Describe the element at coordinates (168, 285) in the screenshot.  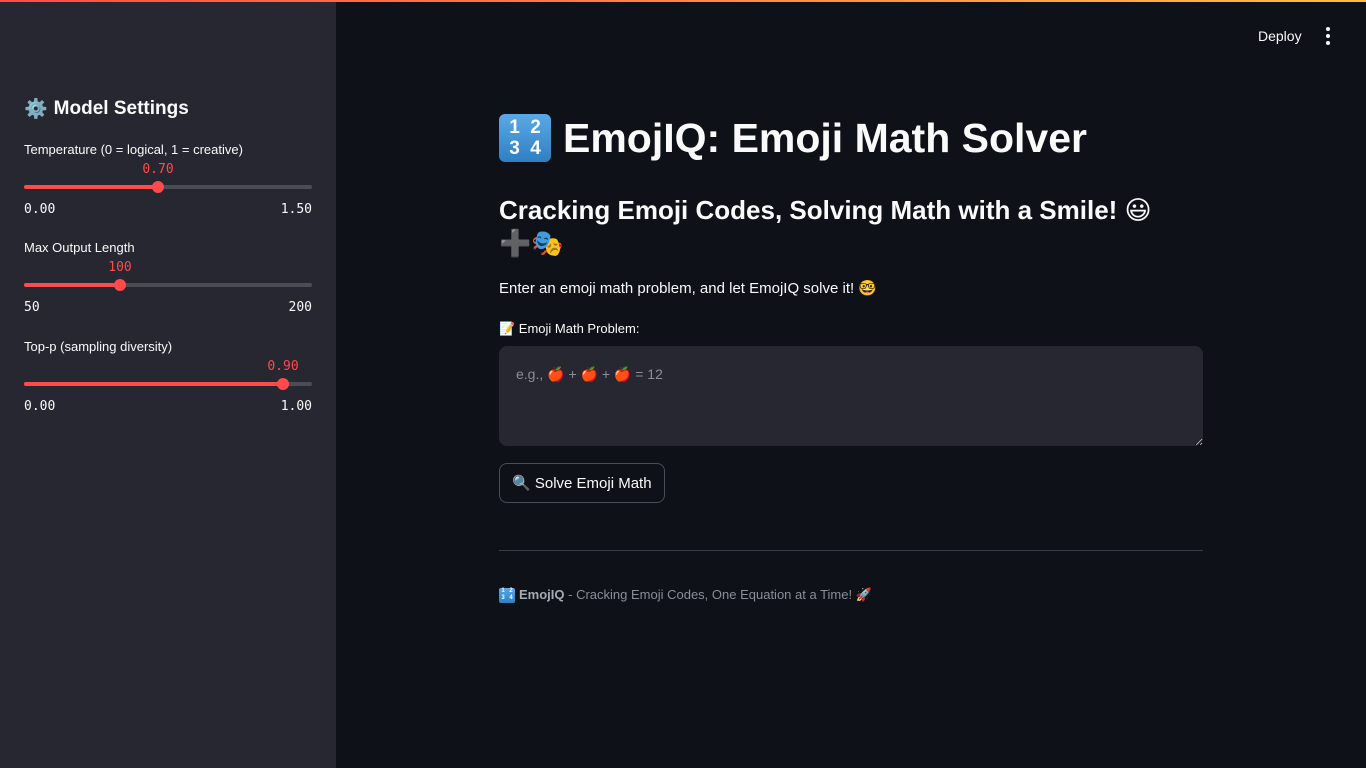
I see `max-length-track` at that location.